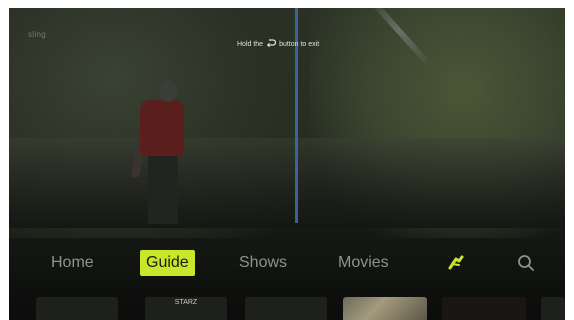  Describe the element at coordinates (72, 263) in the screenshot. I see `nav-home: Home` at that location.